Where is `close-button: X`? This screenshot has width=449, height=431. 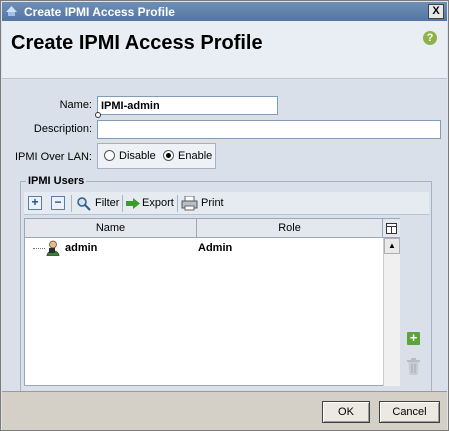 close-button: X is located at coordinates (436, 11).